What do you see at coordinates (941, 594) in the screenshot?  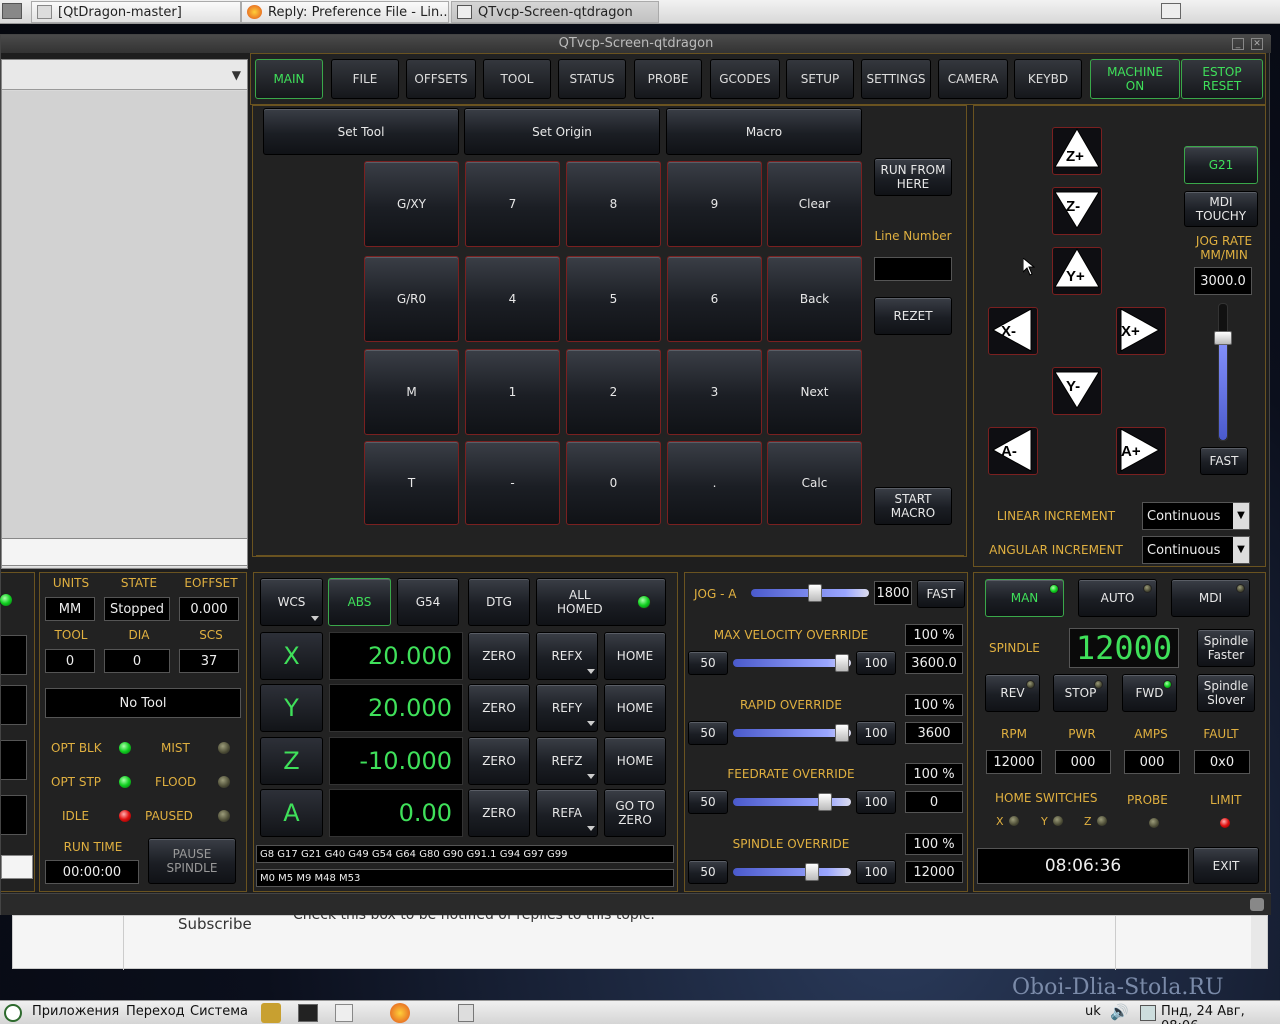 I see `jog-a-fast-button: FAST` at bounding box center [941, 594].